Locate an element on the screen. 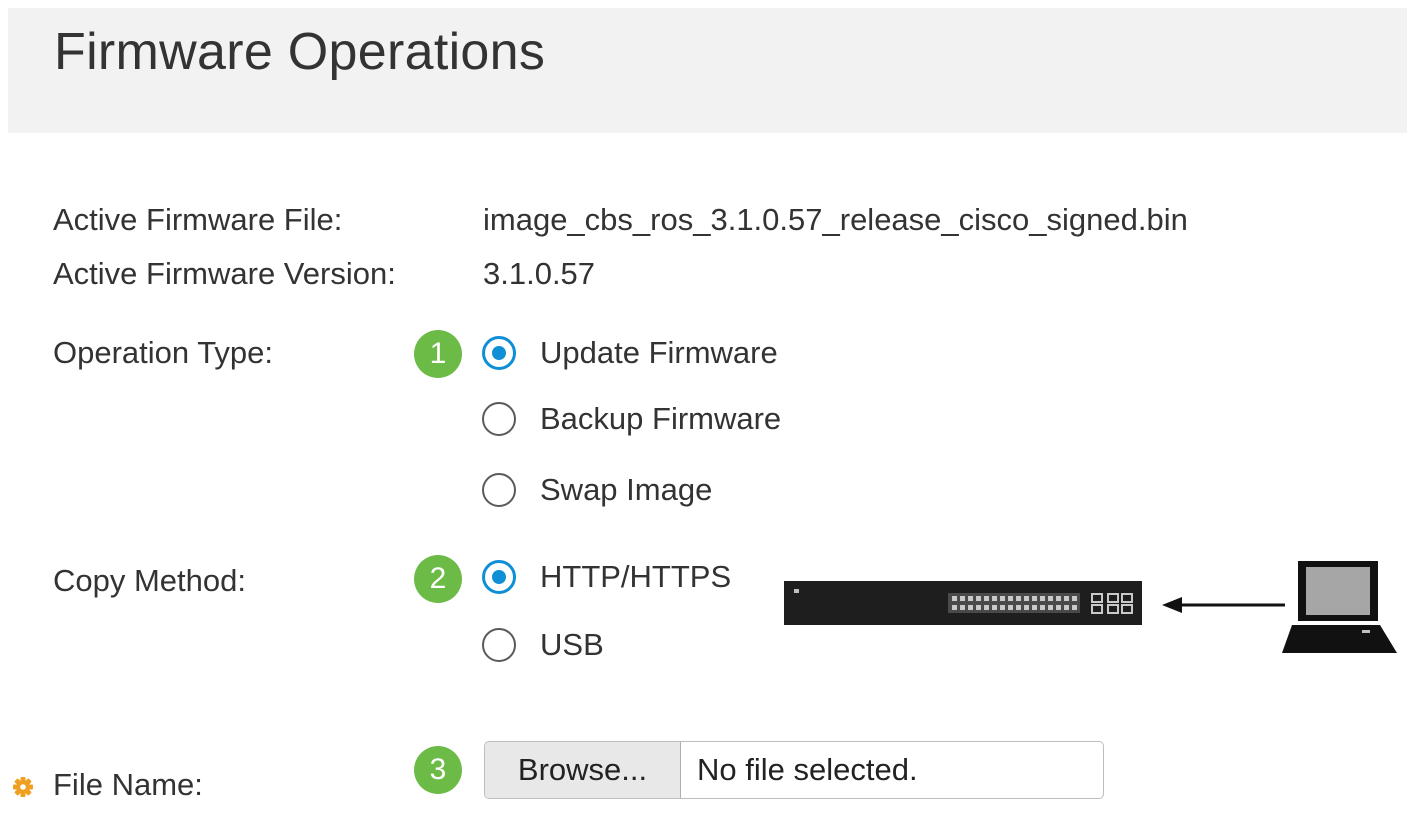 The width and height of the screenshot is (1407, 813). laptop-icon is located at coordinates (1339, 607).